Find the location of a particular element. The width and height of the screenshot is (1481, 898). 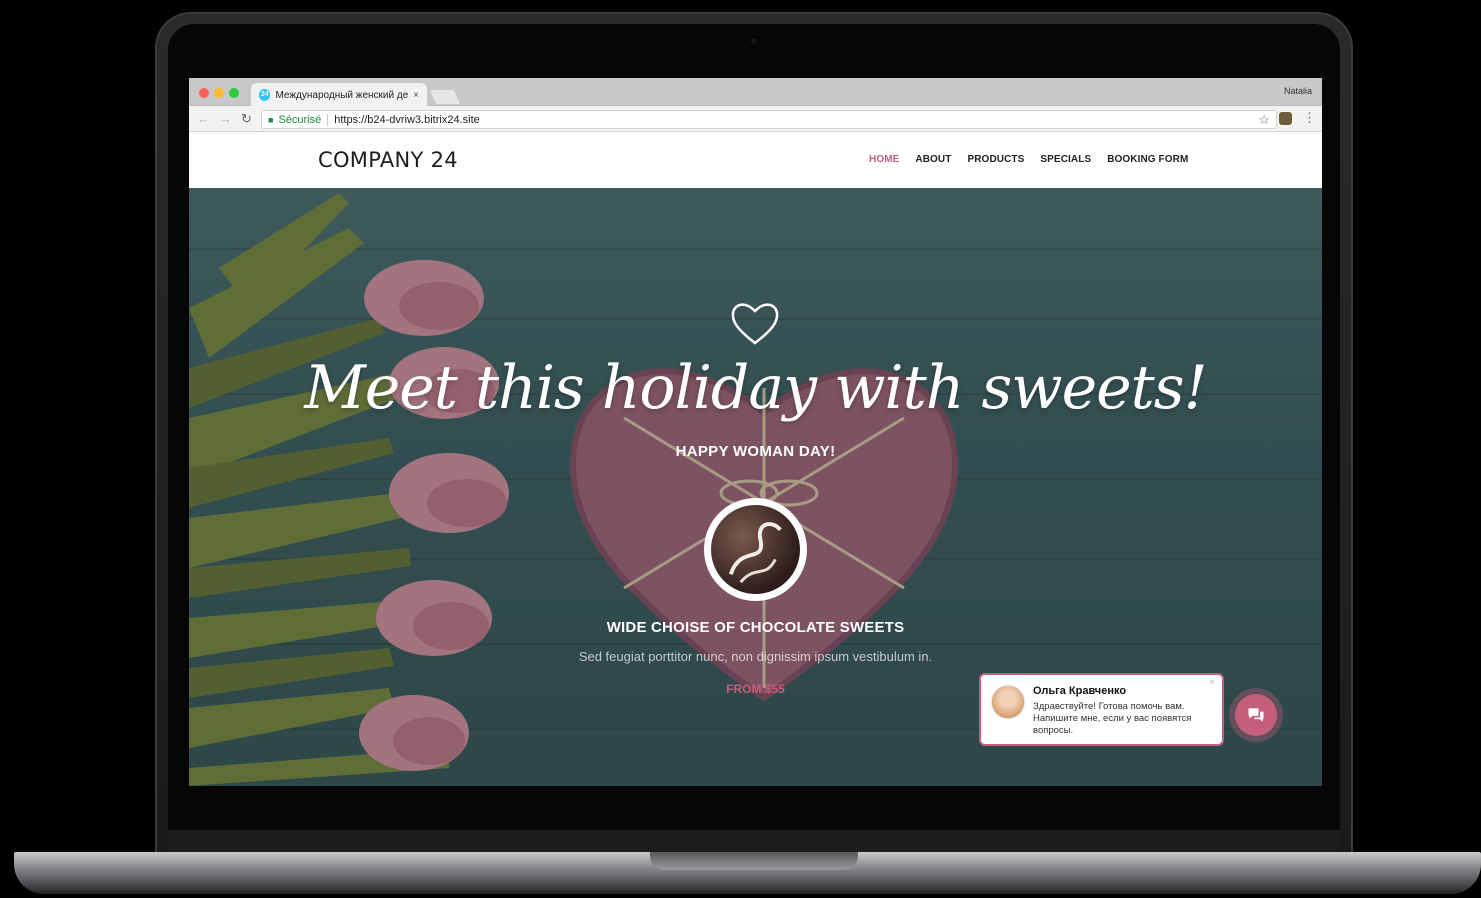

laptop-chin is located at coordinates (754, 842).